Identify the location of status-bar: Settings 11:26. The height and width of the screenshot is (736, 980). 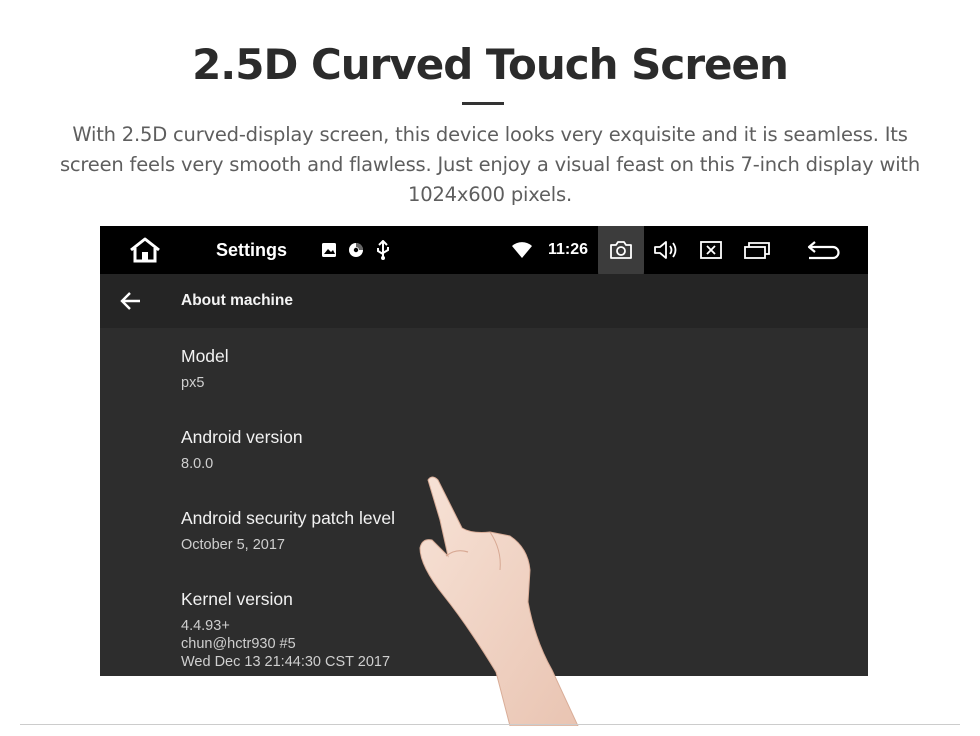
(484, 254).